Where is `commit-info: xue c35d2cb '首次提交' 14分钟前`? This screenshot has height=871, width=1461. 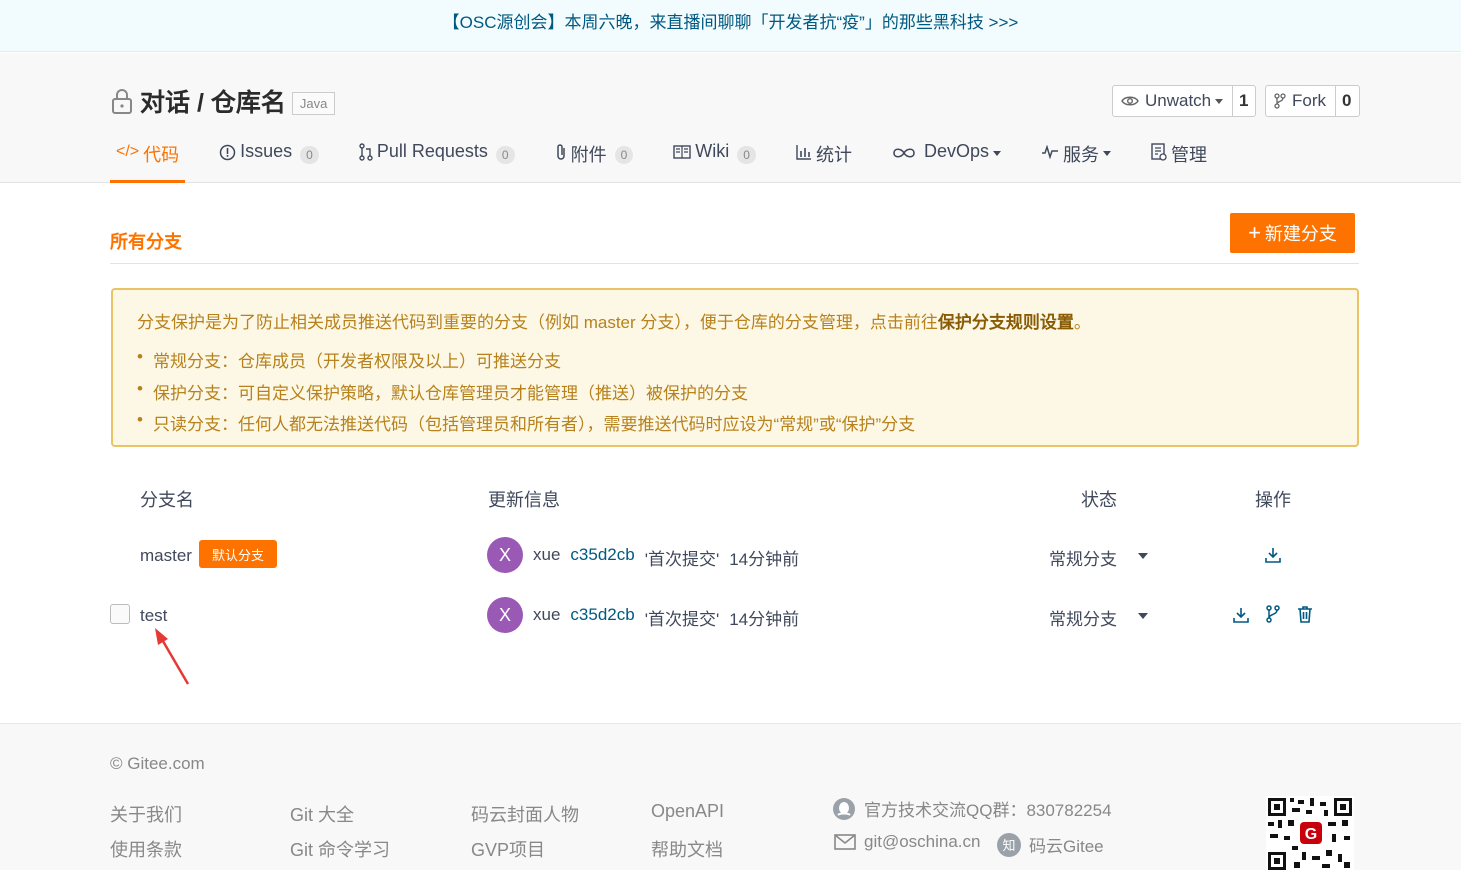 commit-info: xue c35d2cb '首次提交' 14分钟前 is located at coordinates (666, 617).